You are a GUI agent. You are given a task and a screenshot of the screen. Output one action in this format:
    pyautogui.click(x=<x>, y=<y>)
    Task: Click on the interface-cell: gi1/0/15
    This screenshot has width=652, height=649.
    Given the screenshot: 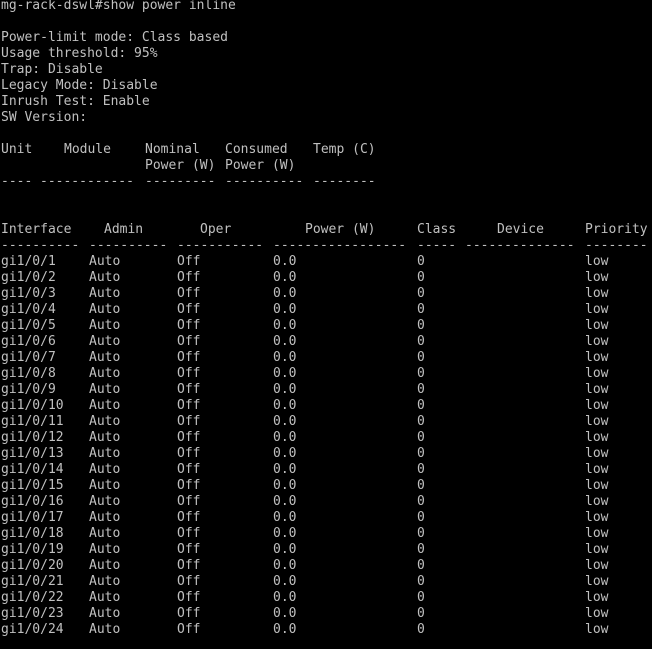 What is the action you would take?
    pyautogui.click(x=32, y=485)
    